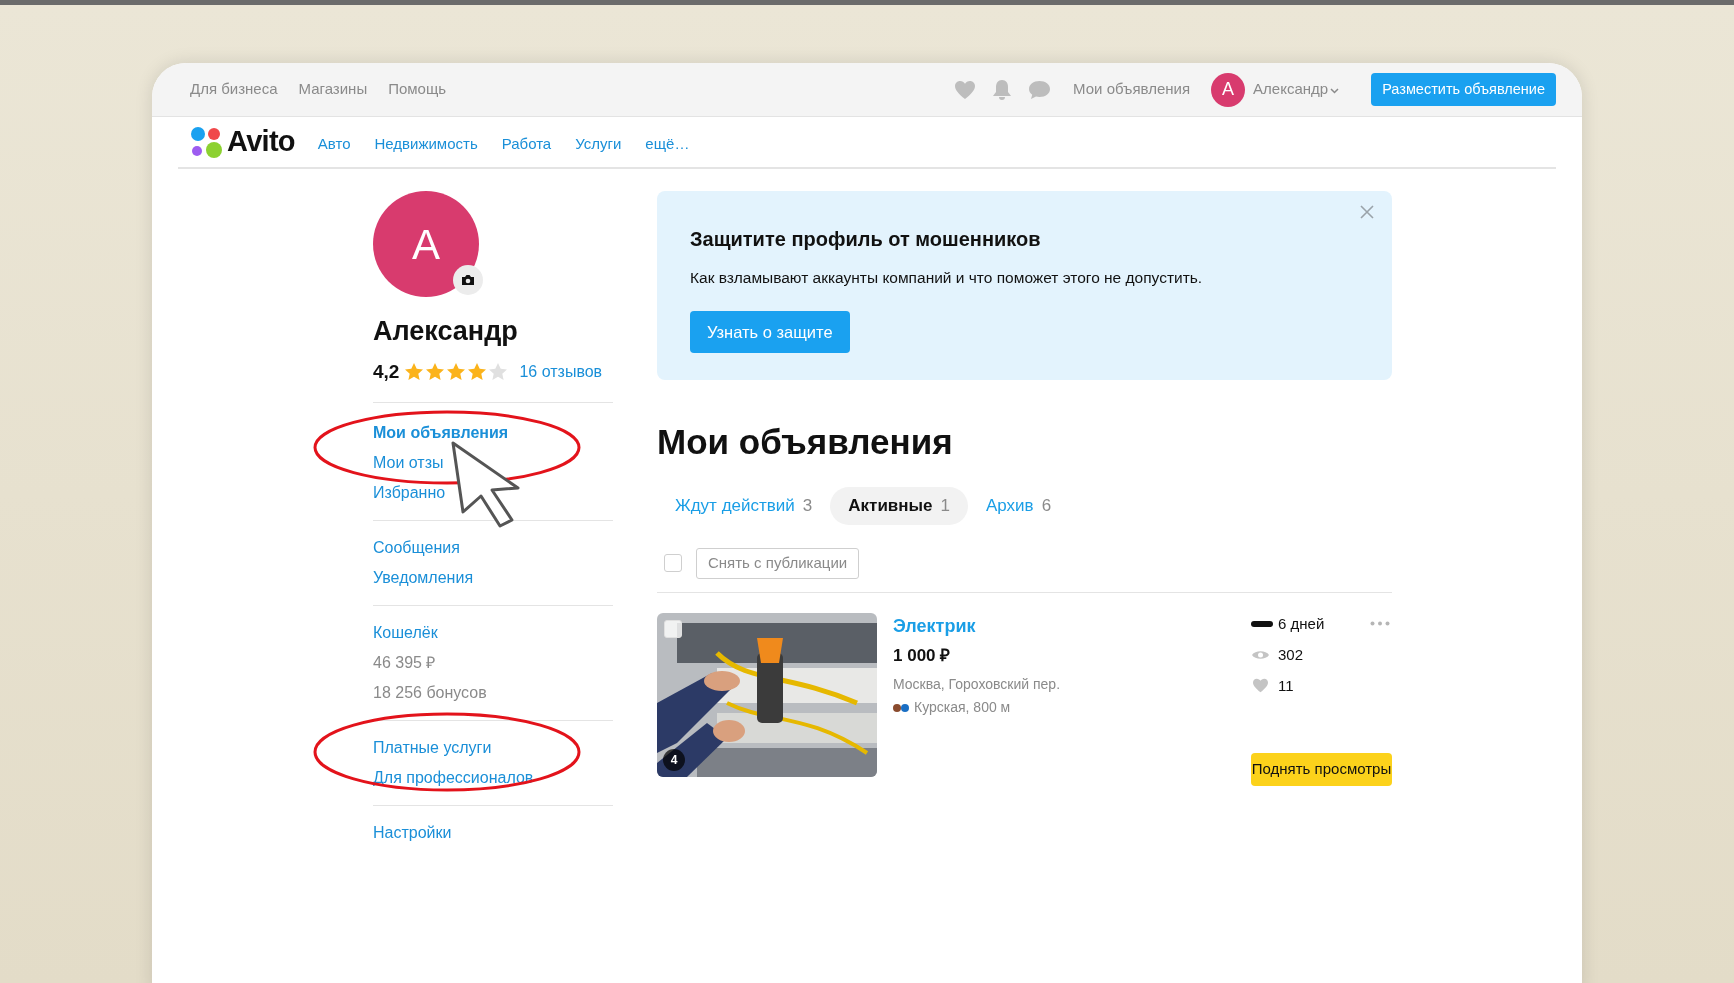 This screenshot has height=983, width=1734. Describe the element at coordinates (261, 142) in the screenshot. I see `logo-text: Avito` at that location.